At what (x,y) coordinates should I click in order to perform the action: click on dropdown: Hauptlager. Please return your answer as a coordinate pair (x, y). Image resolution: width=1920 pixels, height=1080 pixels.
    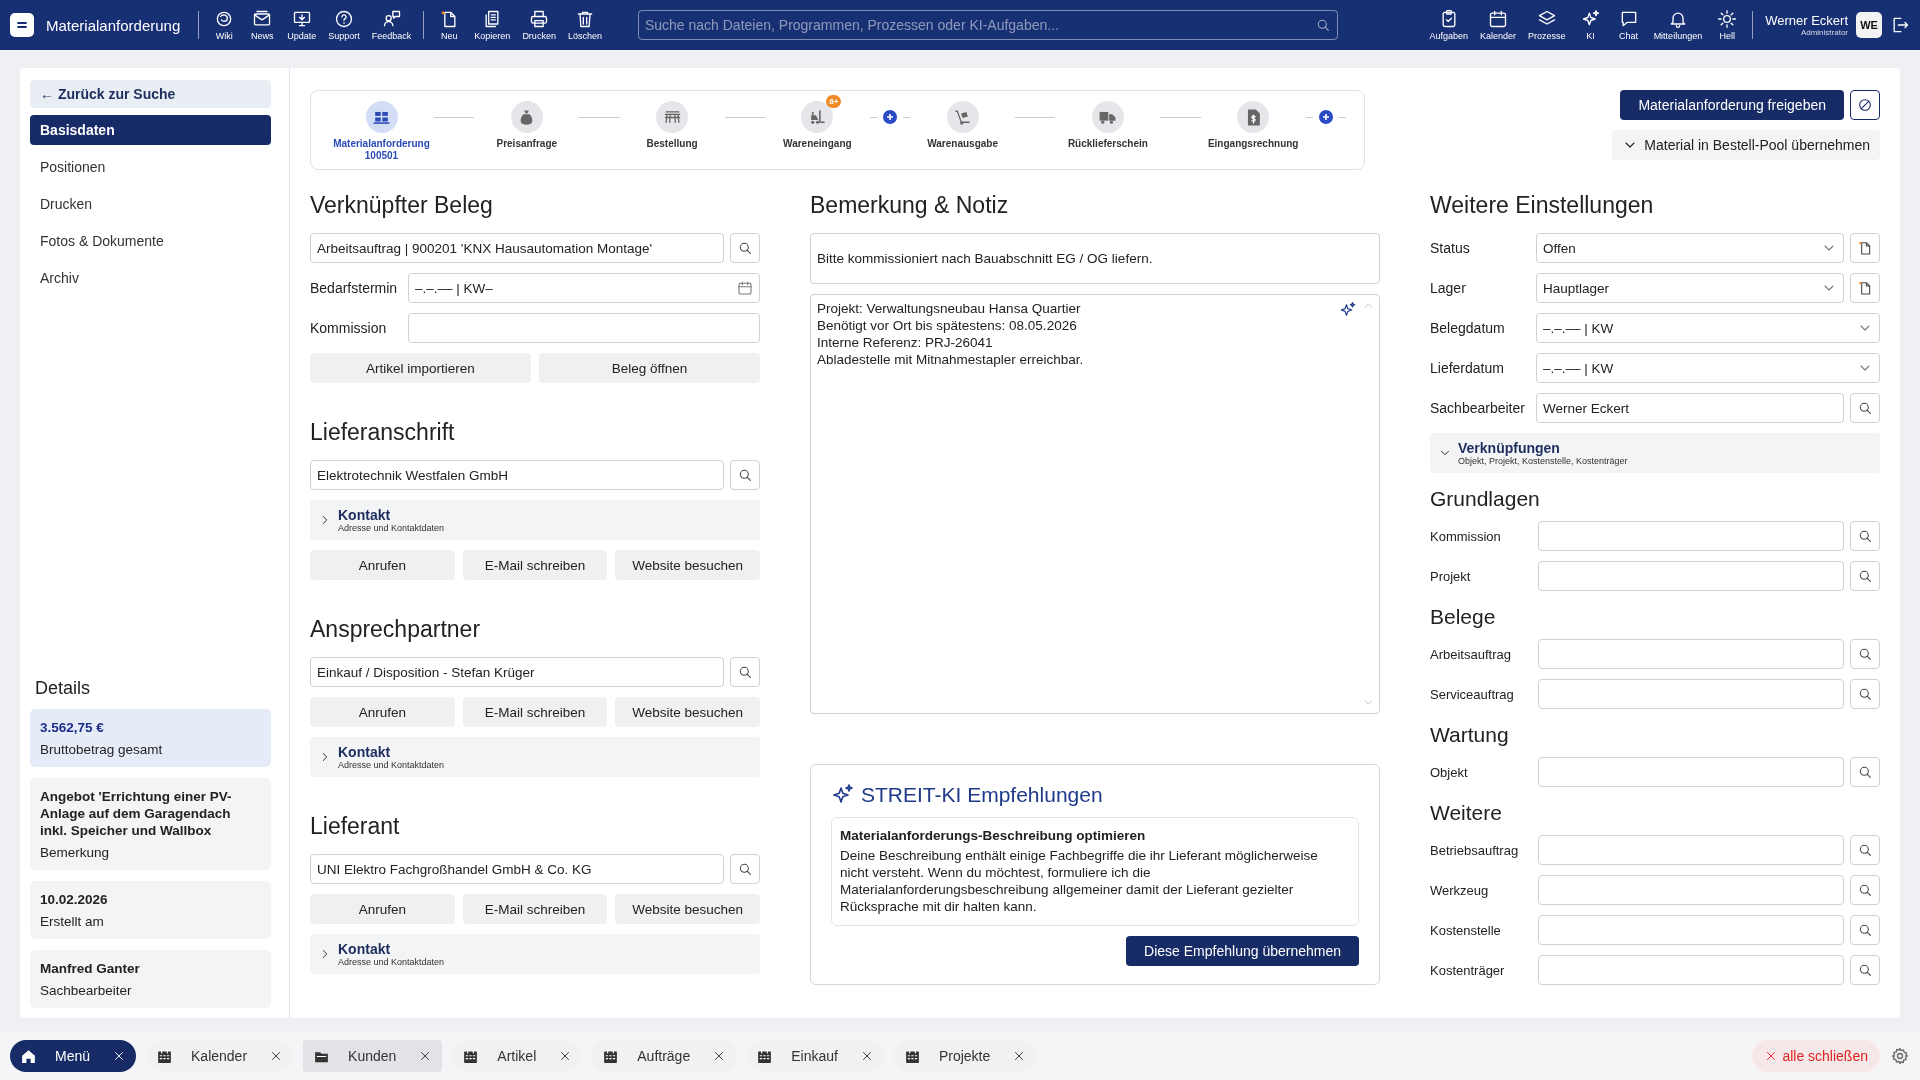
    Looking at the image, I should click on (1690, 288).